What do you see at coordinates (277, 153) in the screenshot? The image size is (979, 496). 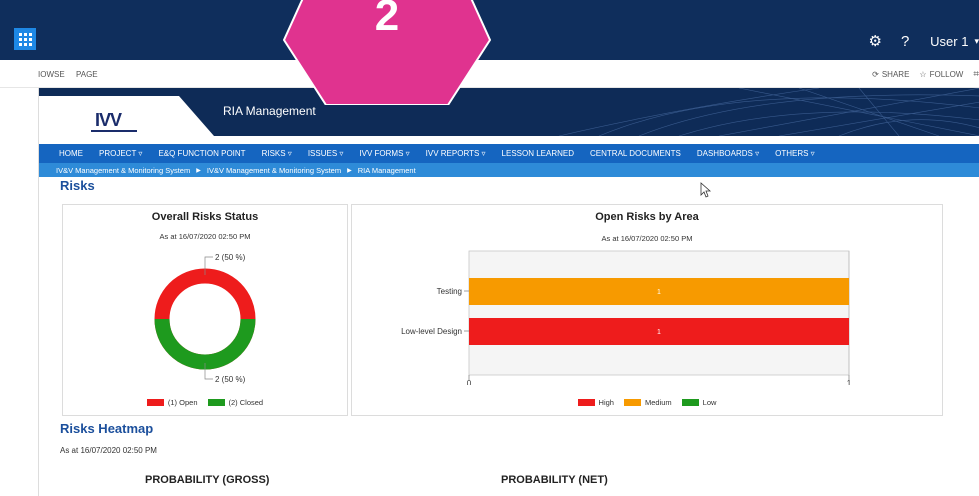 I see `nav-item-3: RISKS ▿` at bounding box center [277, 153].